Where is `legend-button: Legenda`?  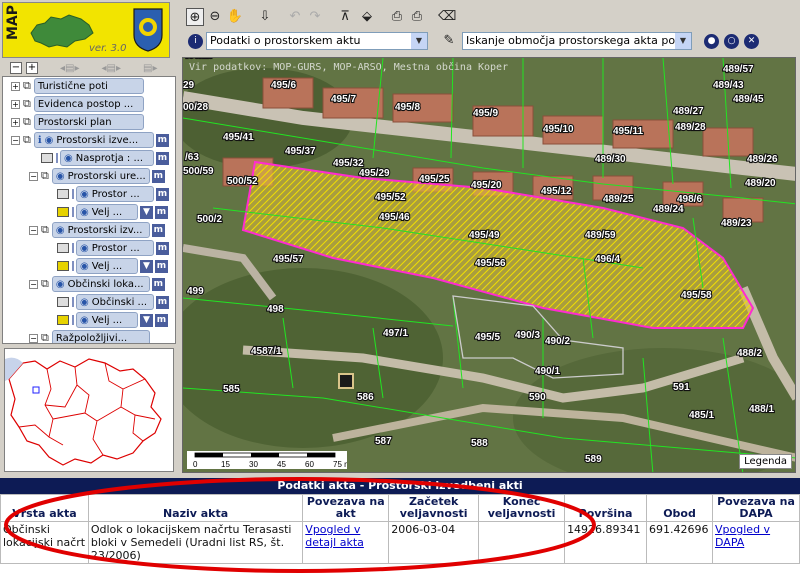
legend-button: Legenda is located at coordinates (765, 461).